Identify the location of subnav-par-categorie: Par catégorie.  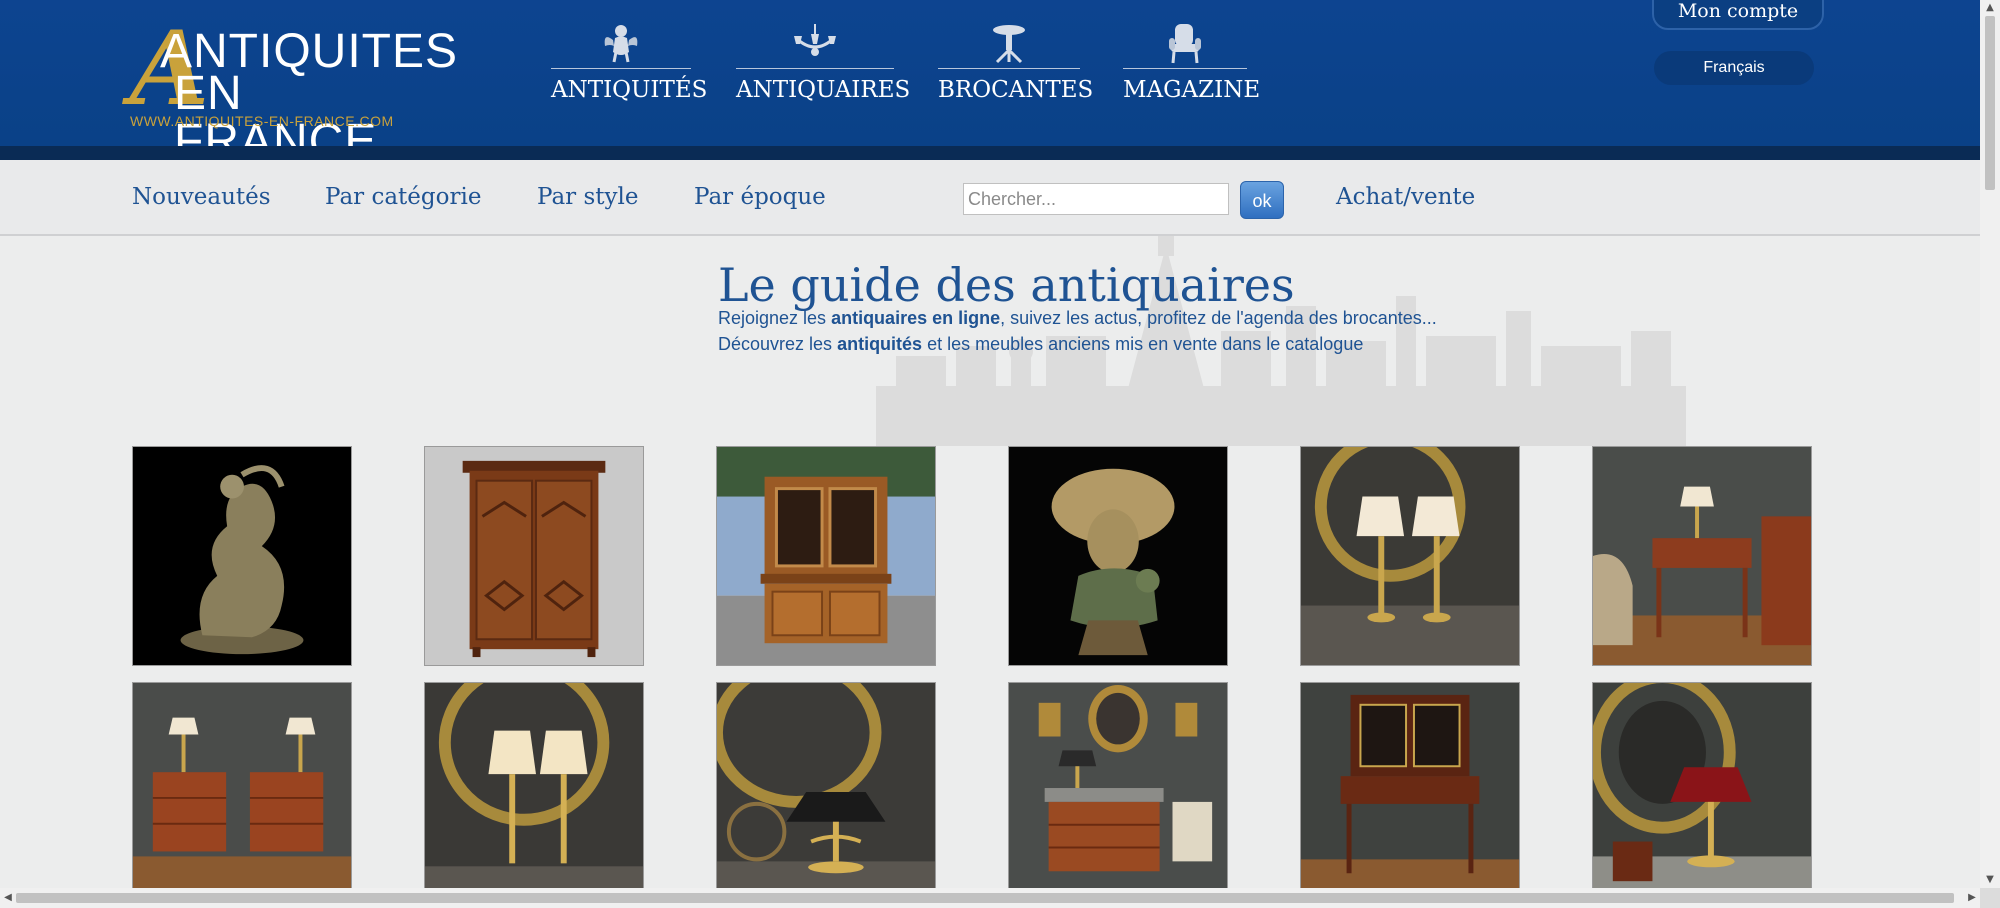
(403, 197).